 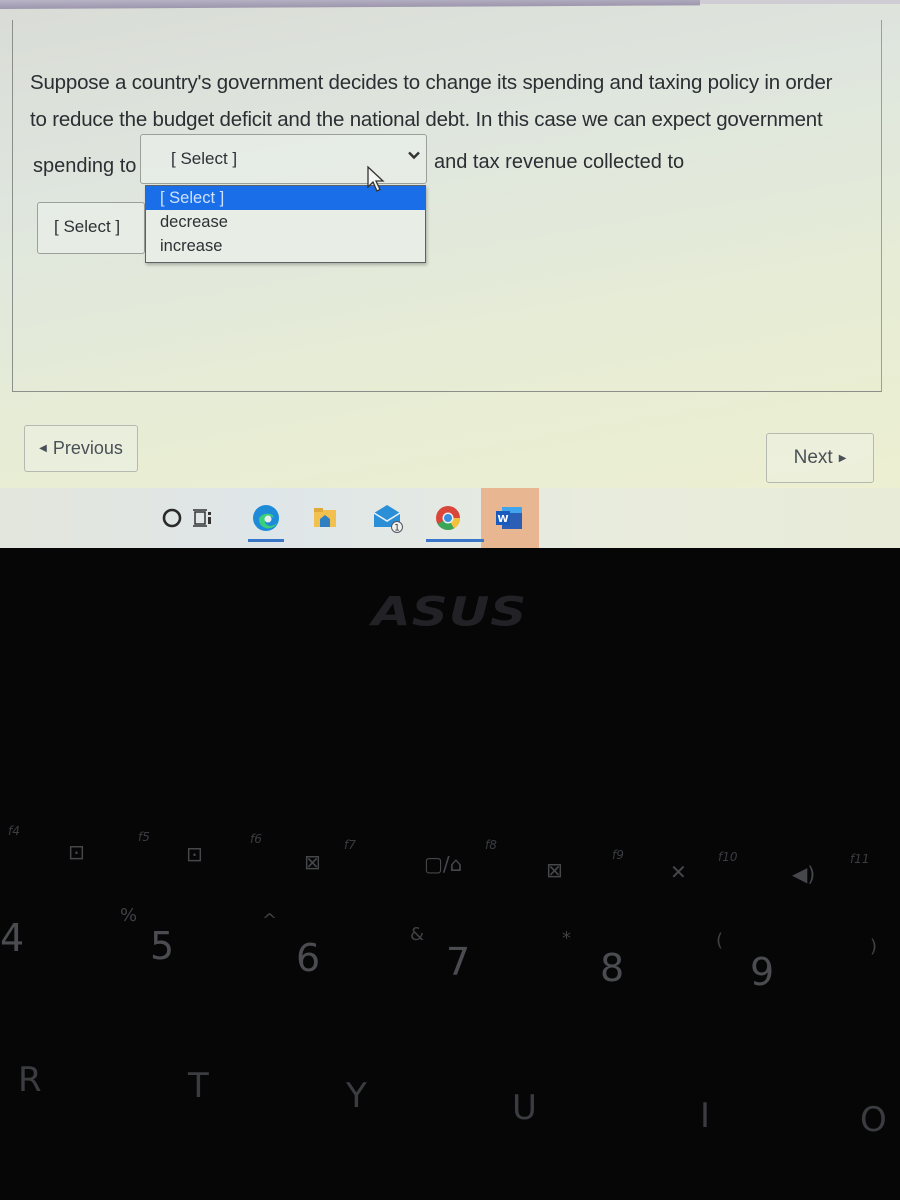 I want to click on key-f10-label: f10, so click(x=728, y=857).